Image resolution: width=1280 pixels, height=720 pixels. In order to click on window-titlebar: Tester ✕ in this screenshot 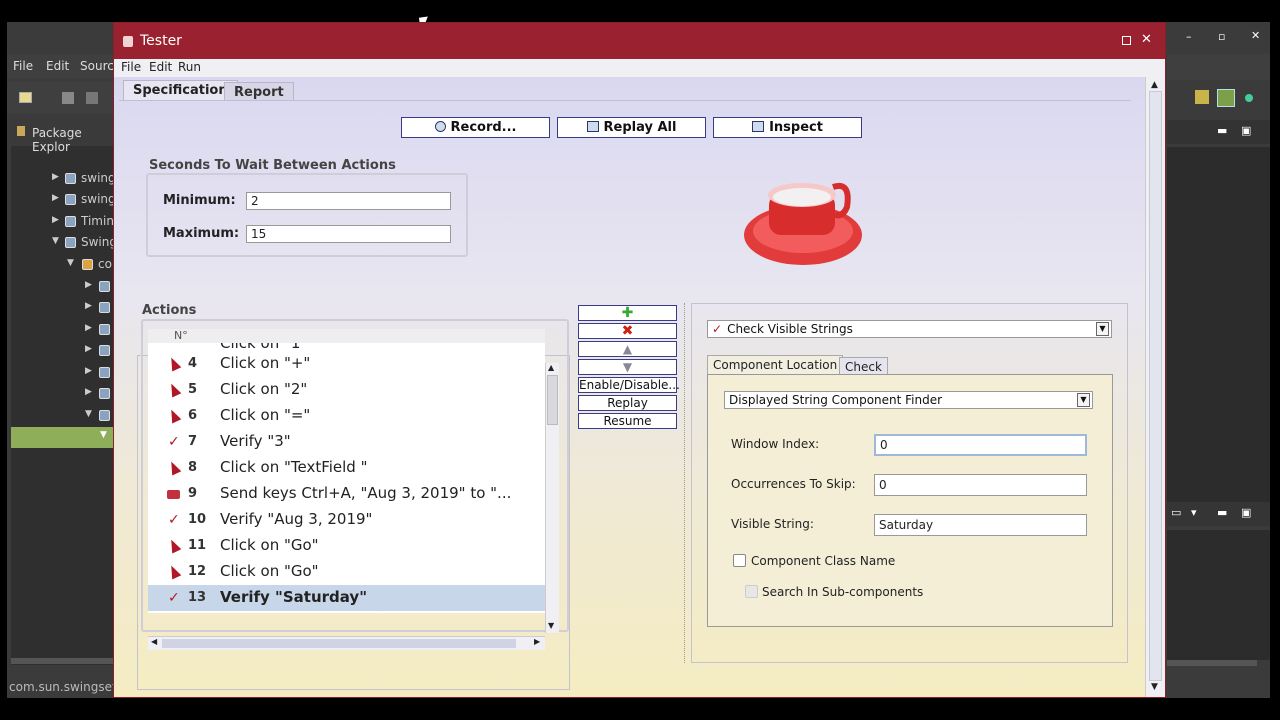, I will do `click(639, 41)`.